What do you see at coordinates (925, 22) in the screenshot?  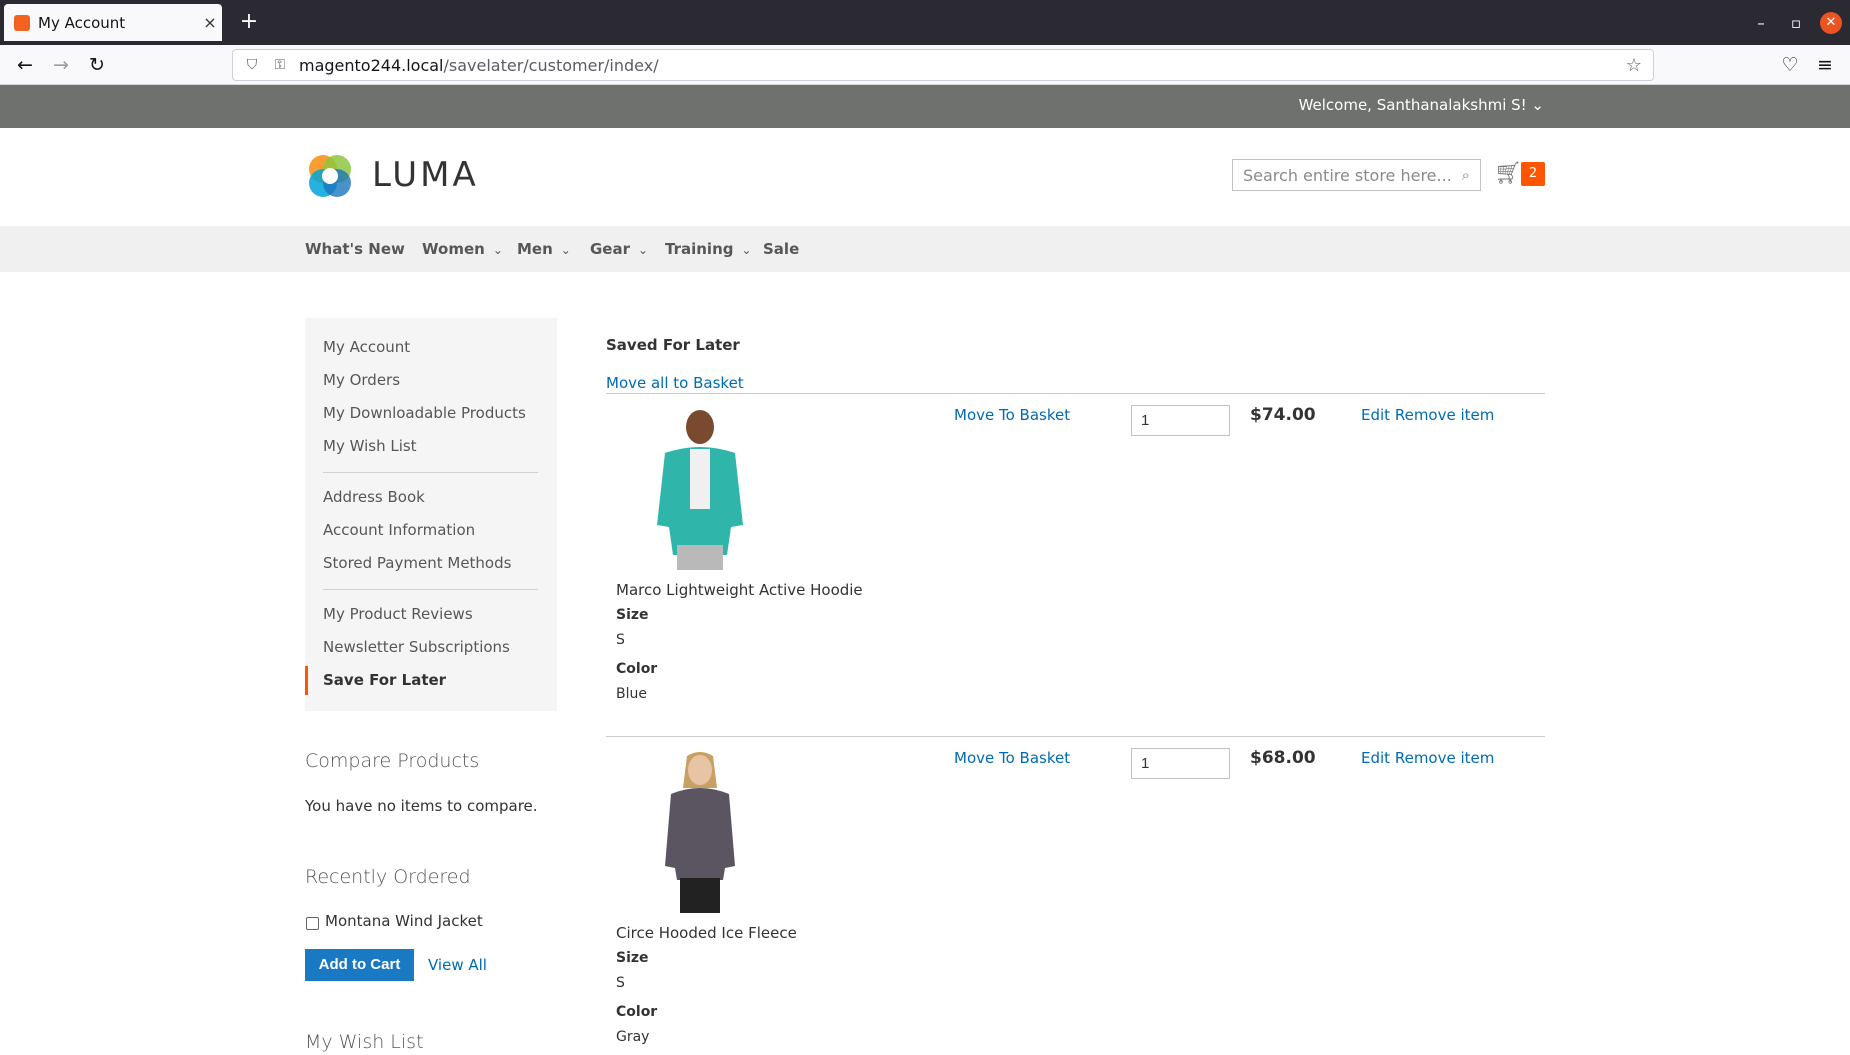 I see `browser-titlebar` at bounding box center [925, 22].